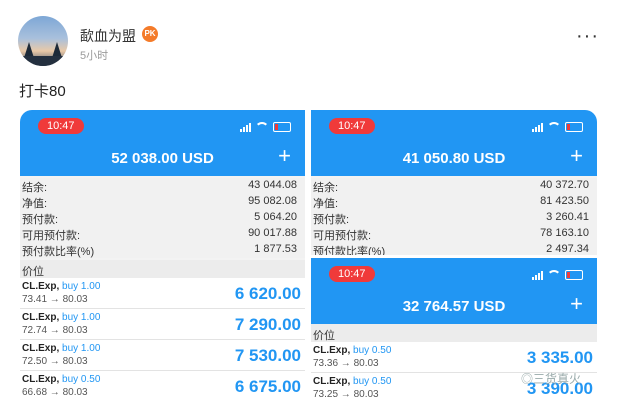 Image resolution: width=617 pixels, height=406 pixels. Describe the element at coordinates (150, 34) in the screenshot. I see `pk-badge-icon: PK` at that location.